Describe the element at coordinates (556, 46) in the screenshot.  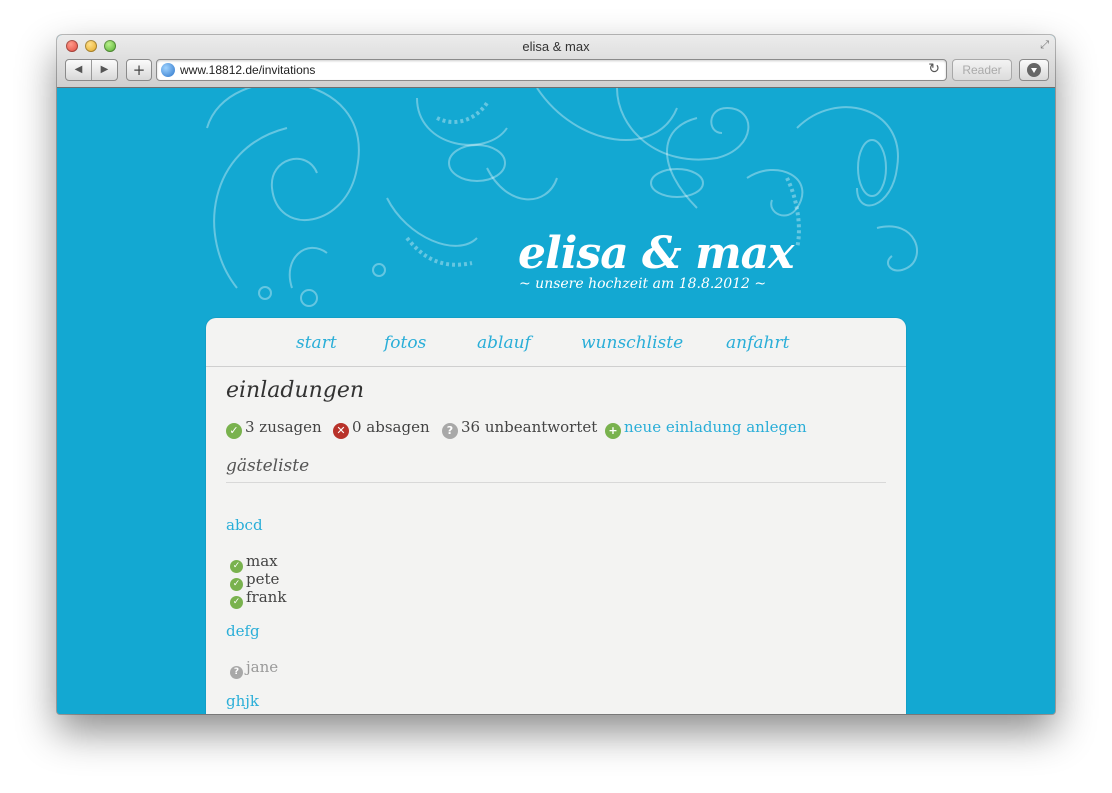
I see `window-title: elisa & max` at that location.